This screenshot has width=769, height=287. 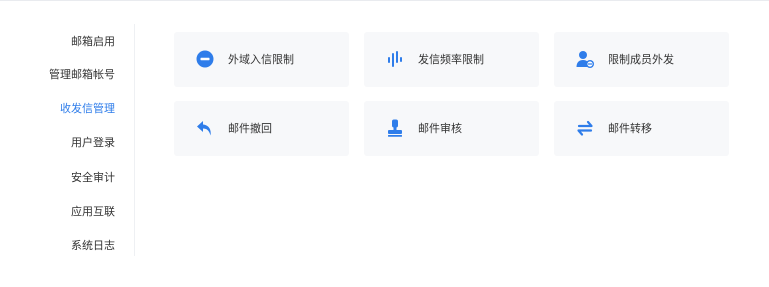 I want to click on transfer-arrows-icon, so click(x=585, y=128).